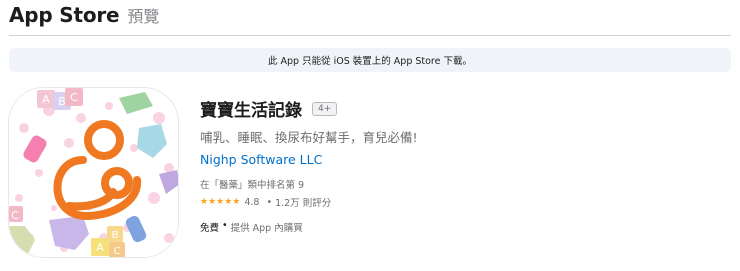  What do you see at coordinates (309, 159) in the screenshot?
I see `developer-link: Nighp Software LLC` at bounding box center [309, 159].